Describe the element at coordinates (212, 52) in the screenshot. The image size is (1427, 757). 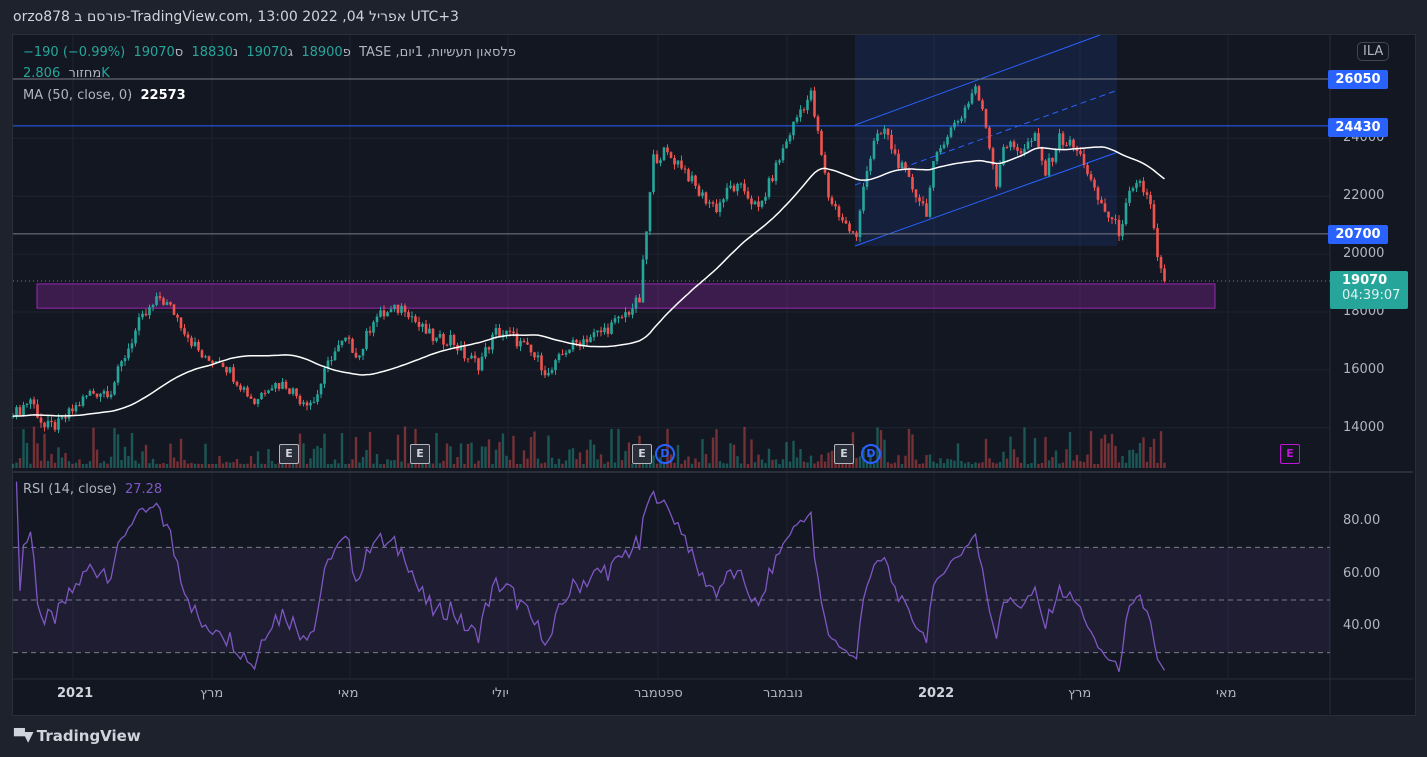
I see `low-value: 18830` at that location.